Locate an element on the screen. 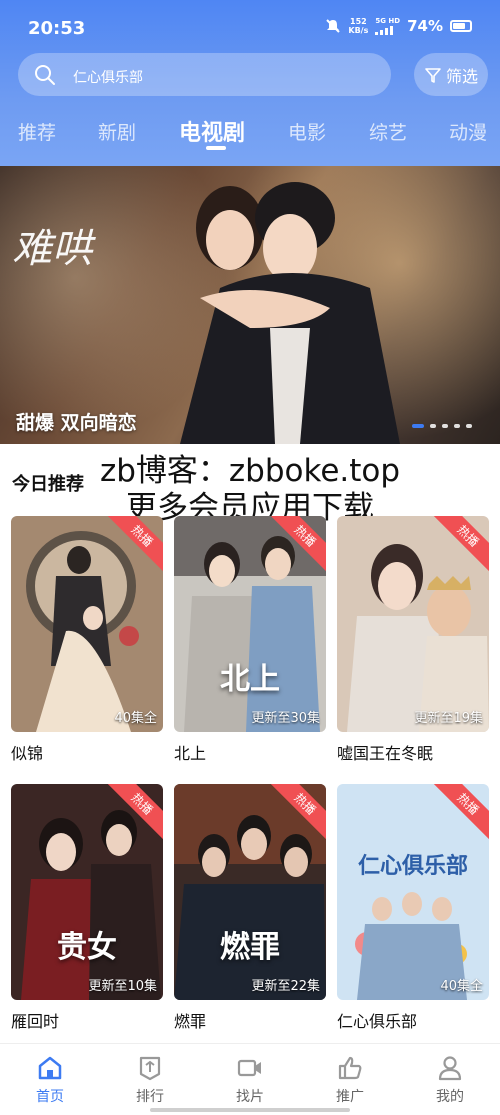  episode-badge: 更新至30集 is located at coordinates (285, 718).